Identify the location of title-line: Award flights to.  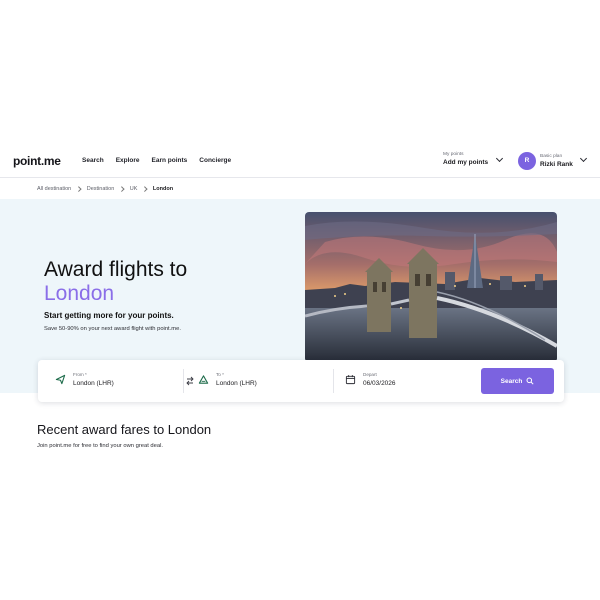
(116, 269).